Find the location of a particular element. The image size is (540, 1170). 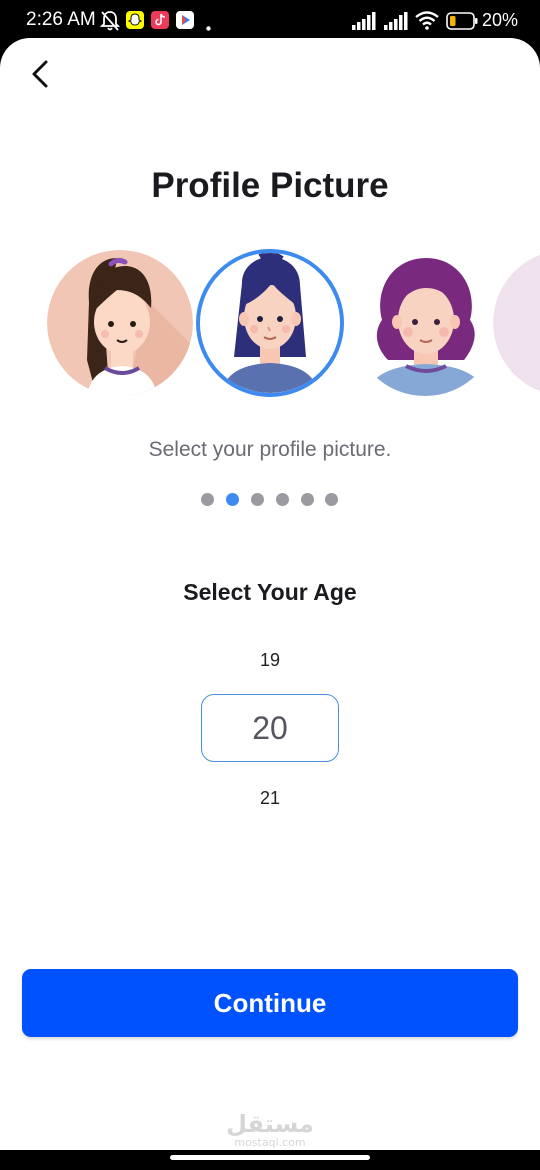

watermark-latin: mostaql.com is located at coordinates (270, 1142).